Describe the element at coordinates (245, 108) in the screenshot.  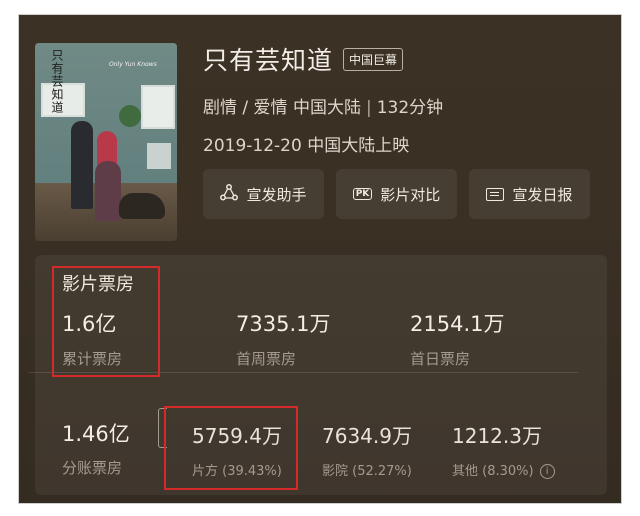
I see `genre-text: 剧情 / 爱情` at that location.